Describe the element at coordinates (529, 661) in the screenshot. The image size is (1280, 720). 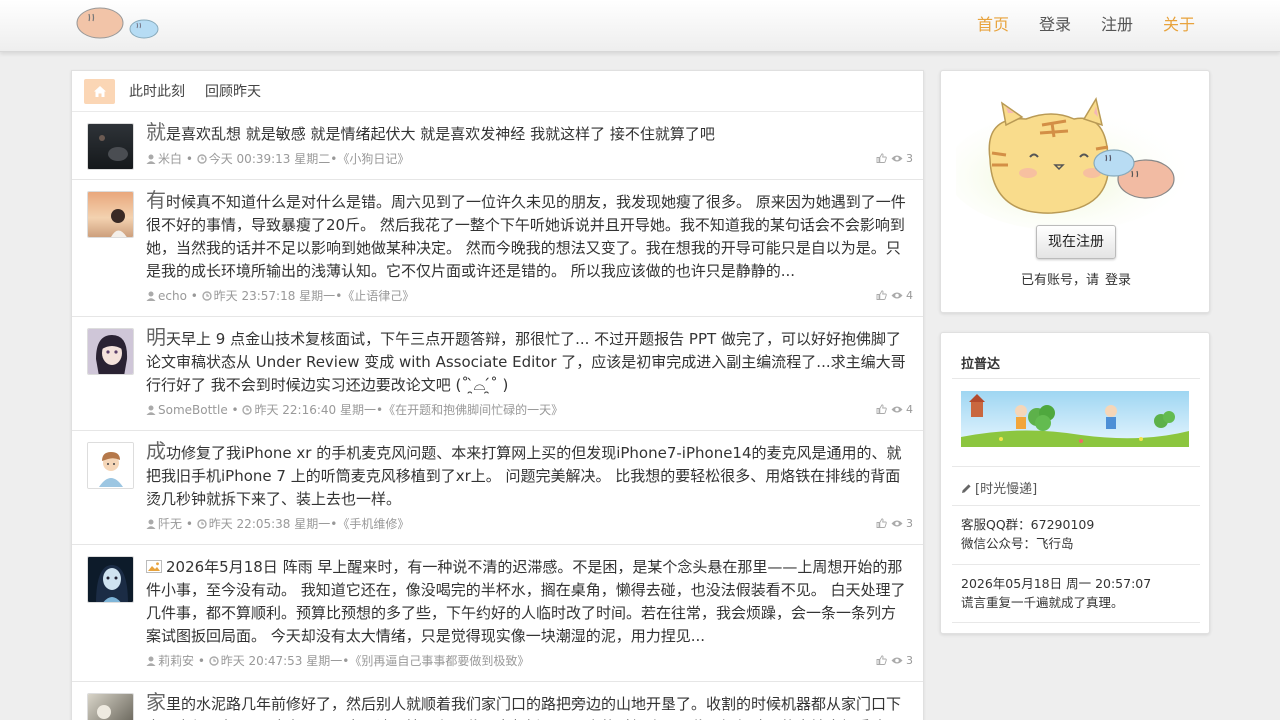
I see `post-meta: 莉莉安 • 昨天 20:47:53 星期一•《别再逼自己事事都要做到极致》 3` at that location.